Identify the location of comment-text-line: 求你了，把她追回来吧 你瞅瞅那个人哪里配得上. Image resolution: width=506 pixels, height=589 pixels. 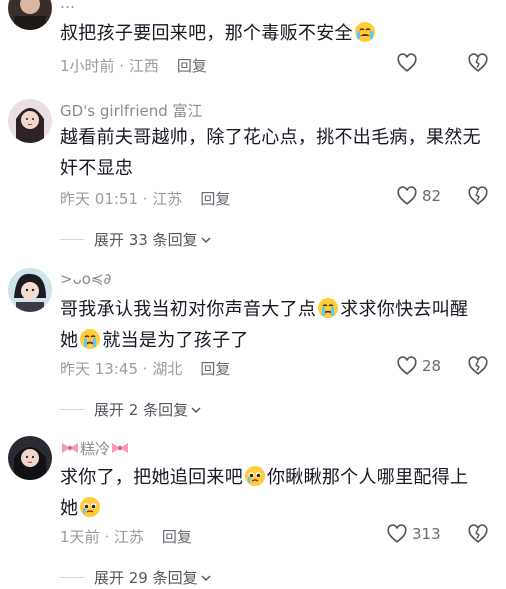
(264, 477).